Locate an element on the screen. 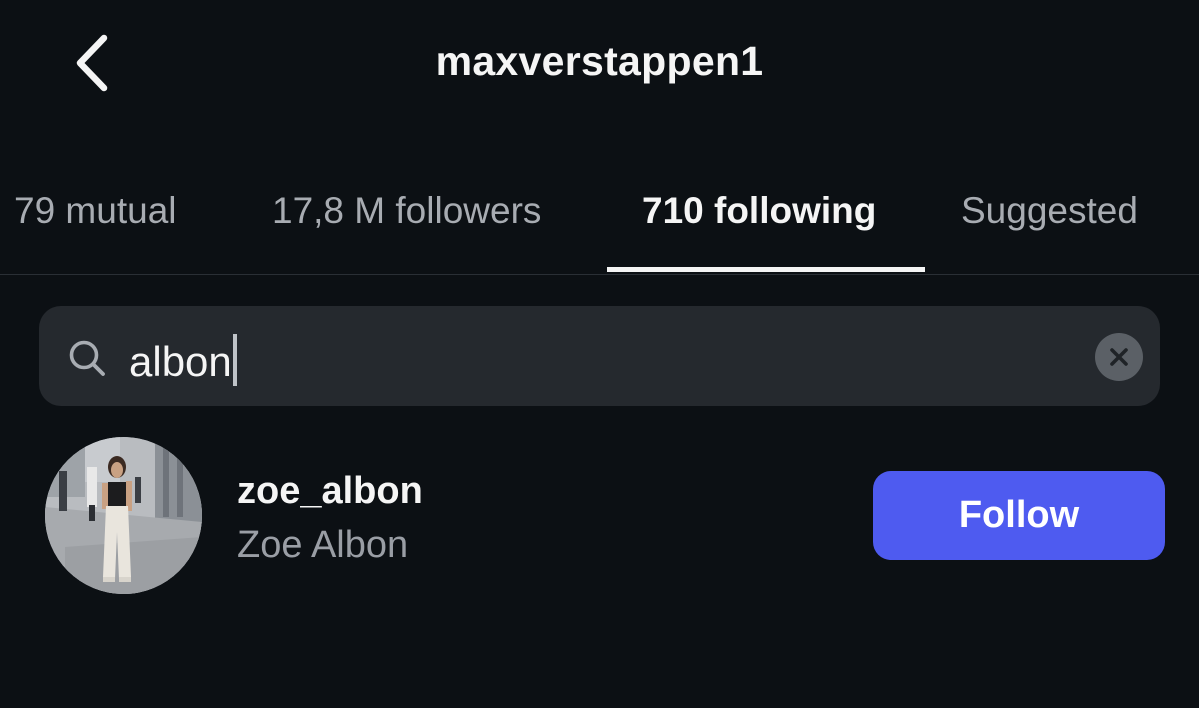  follow-button: Follow is located at coordinates (1019, 515).